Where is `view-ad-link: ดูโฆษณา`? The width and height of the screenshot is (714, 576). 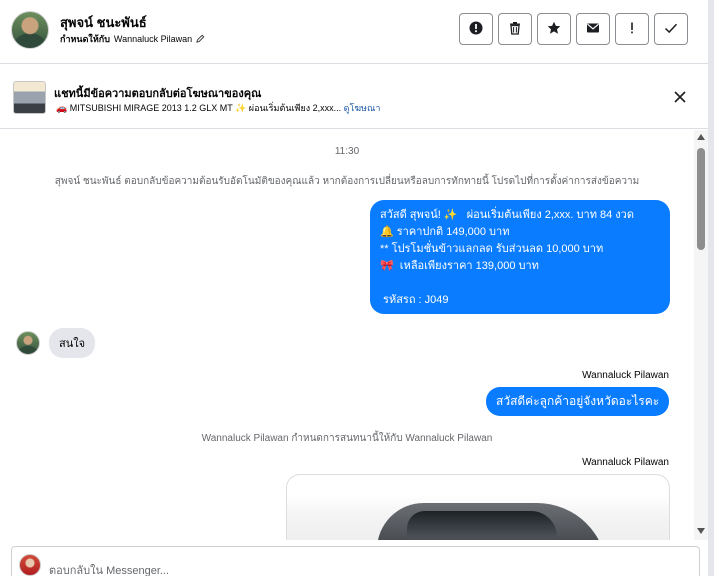
view-ad-link: ดูโฆษณา is located at coordinates (362, 108).